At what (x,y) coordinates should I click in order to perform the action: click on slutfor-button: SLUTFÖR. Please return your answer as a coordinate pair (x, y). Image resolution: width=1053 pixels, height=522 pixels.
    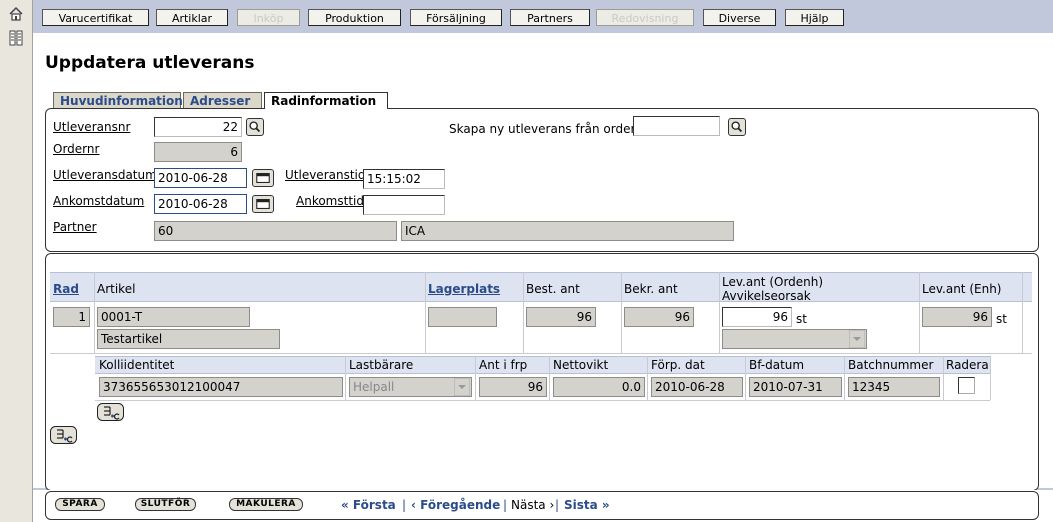
    Looking at the image, I should click on (165, 504).